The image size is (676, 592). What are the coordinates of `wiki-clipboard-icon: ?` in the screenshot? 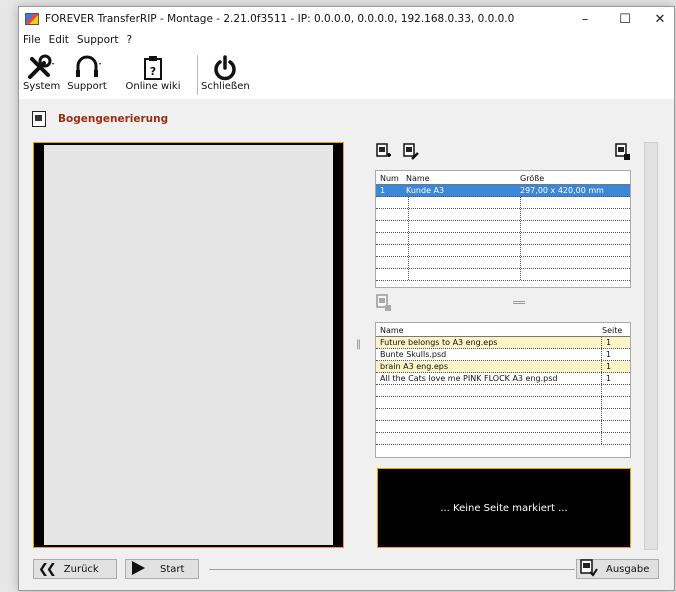 It's located at (153, 66).